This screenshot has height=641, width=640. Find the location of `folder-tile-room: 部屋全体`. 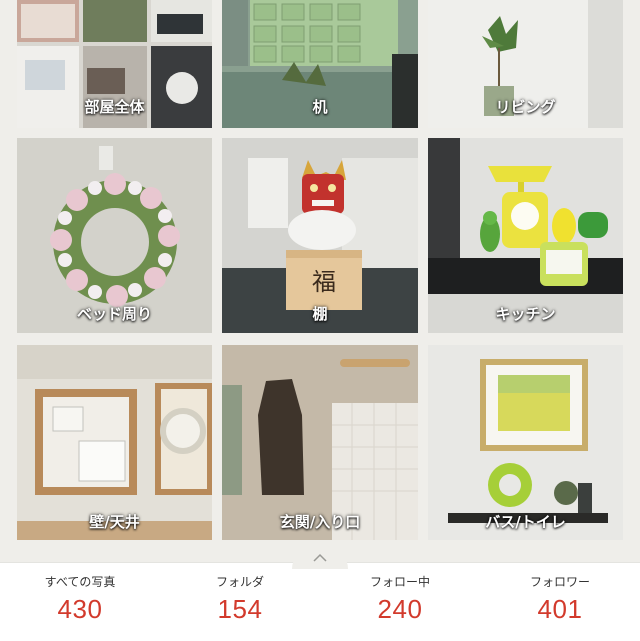

folder-tile-room: 部屋全体 is located at coordinates (114, 64).